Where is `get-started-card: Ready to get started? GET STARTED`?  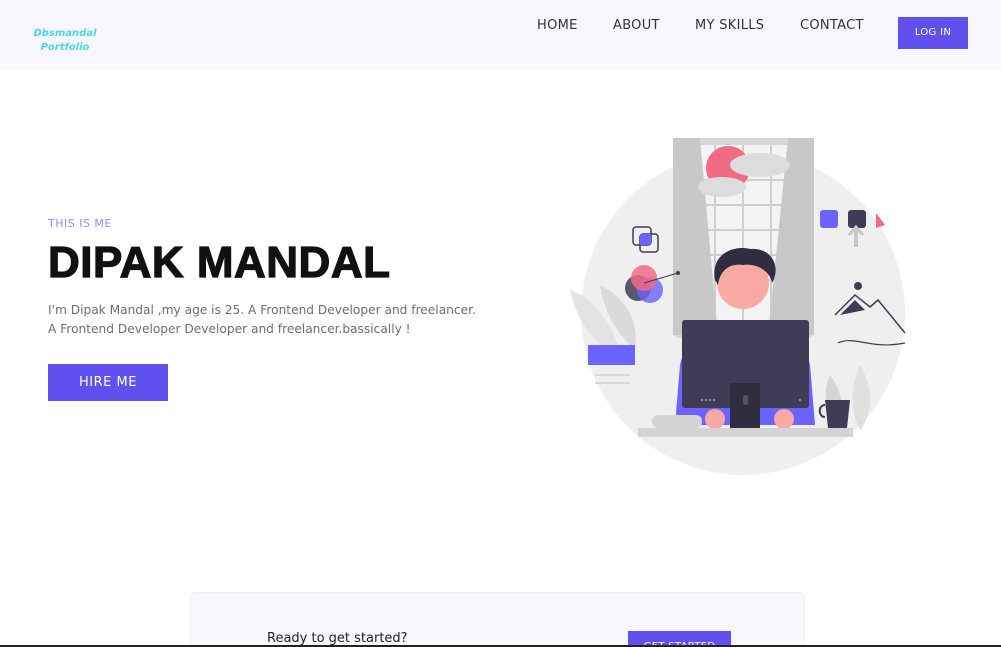 get-started-card: Ready to get started? GET STARTED is located at coordinates (497, 619).